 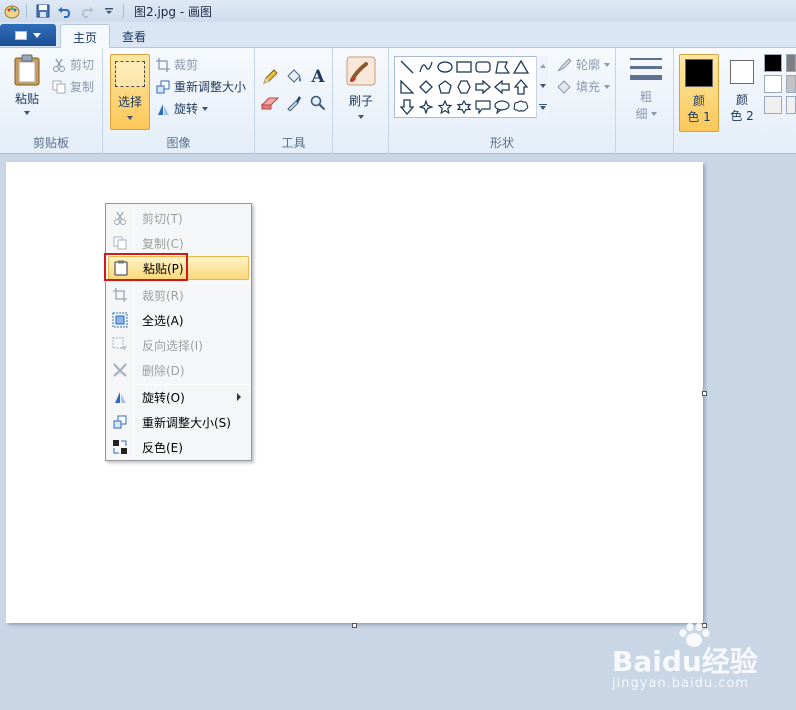 I want to click on right-arrow-shape-icon, so click(x=482, y=87).